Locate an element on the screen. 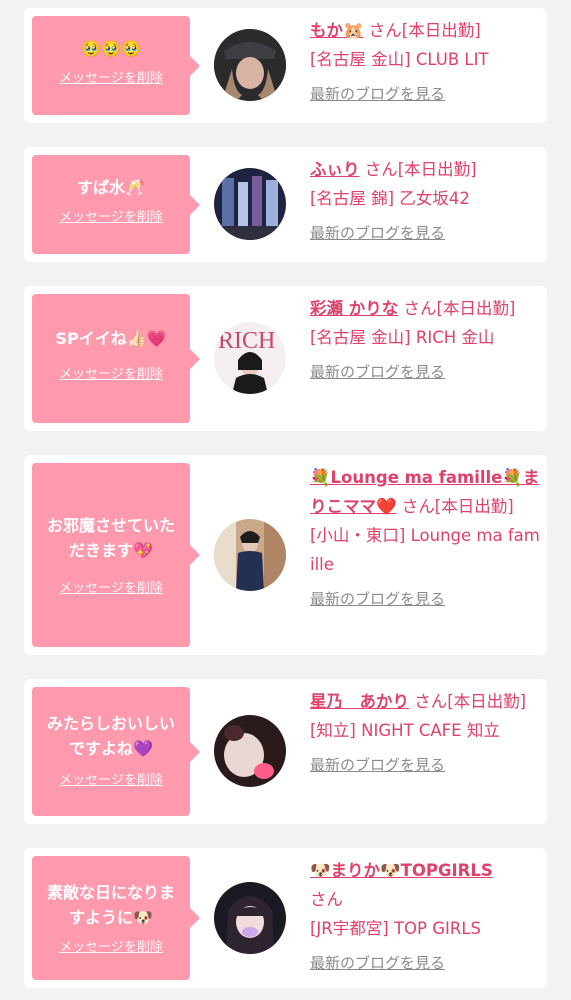 Image resolution: width=571 pixels, height=1000 pixels. shop-label: [名古屋 錦] 乙女坂42 is located at coordinates (390, 198).